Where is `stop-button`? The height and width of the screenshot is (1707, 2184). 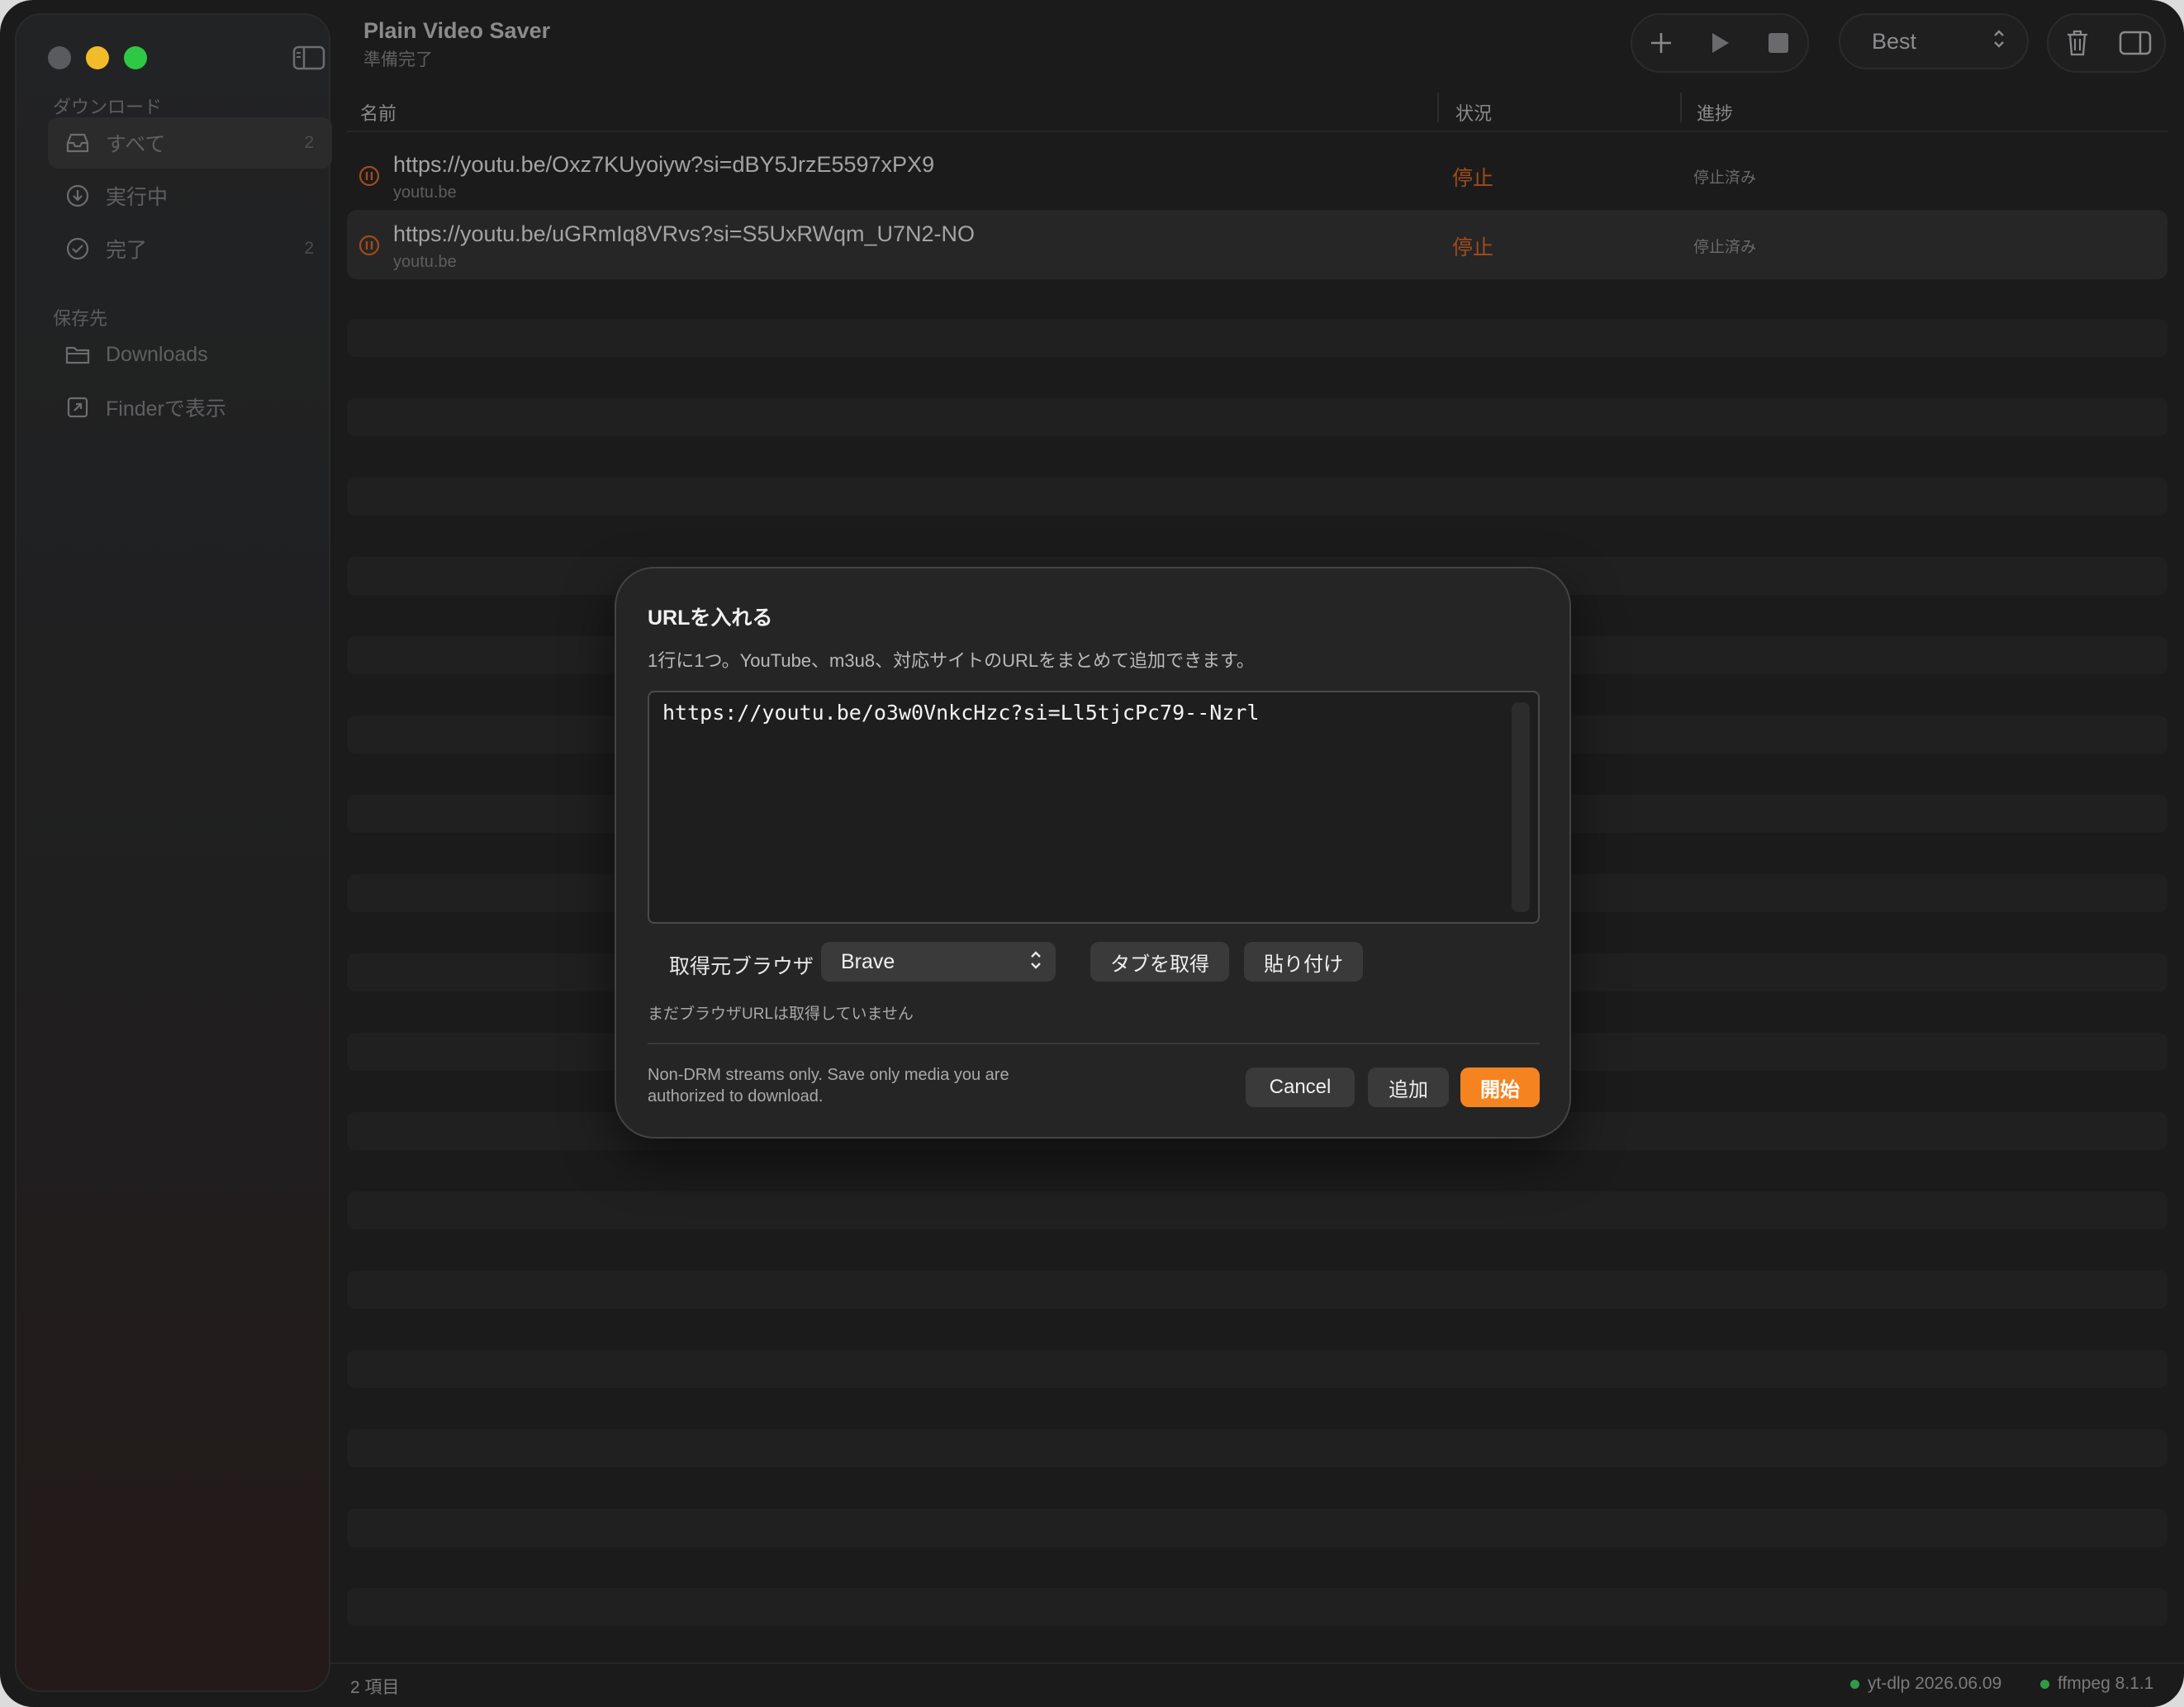
stop-button is located at coordinates (1778, 43).